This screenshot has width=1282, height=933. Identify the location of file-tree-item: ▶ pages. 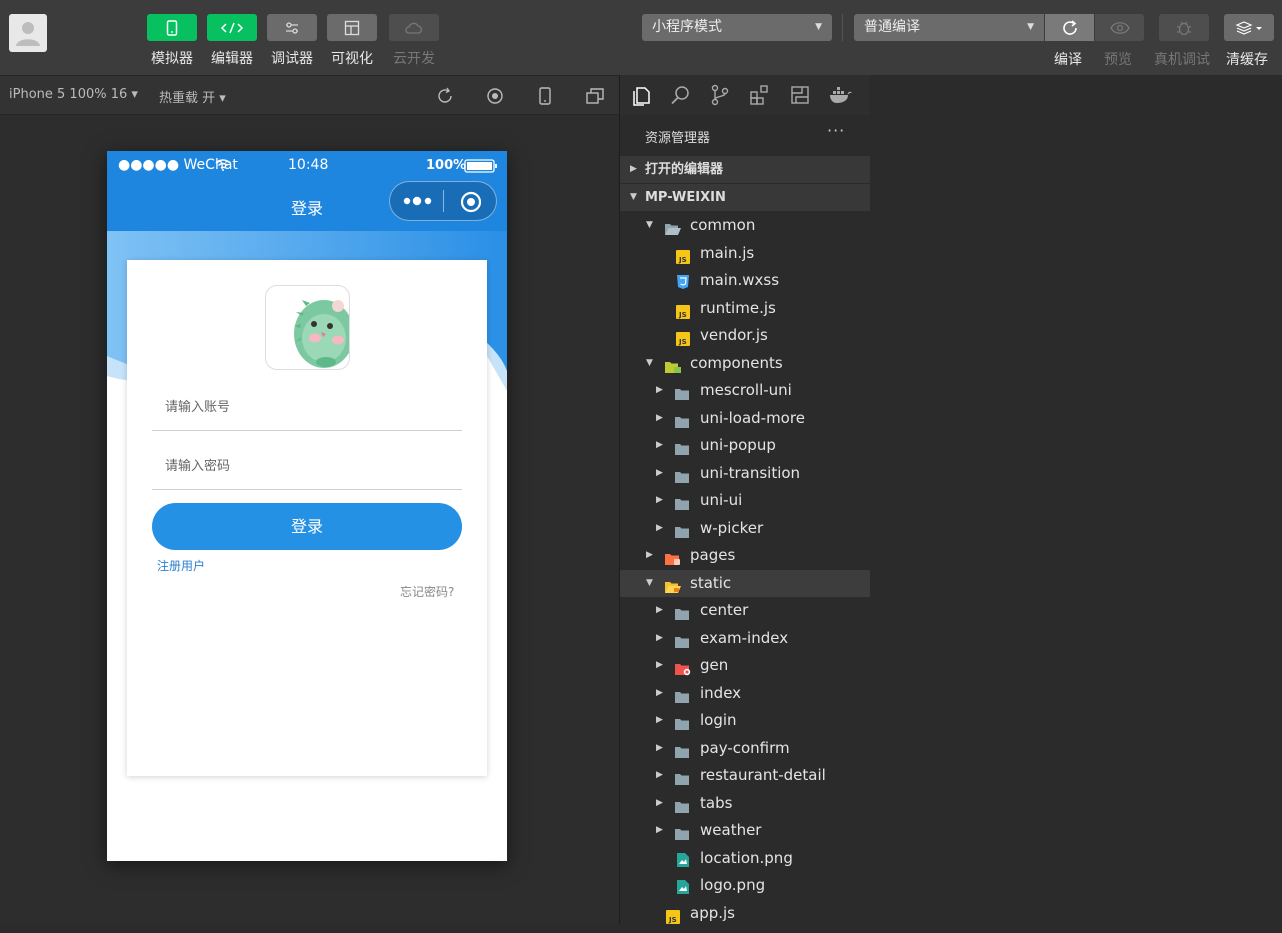
(745, 555).